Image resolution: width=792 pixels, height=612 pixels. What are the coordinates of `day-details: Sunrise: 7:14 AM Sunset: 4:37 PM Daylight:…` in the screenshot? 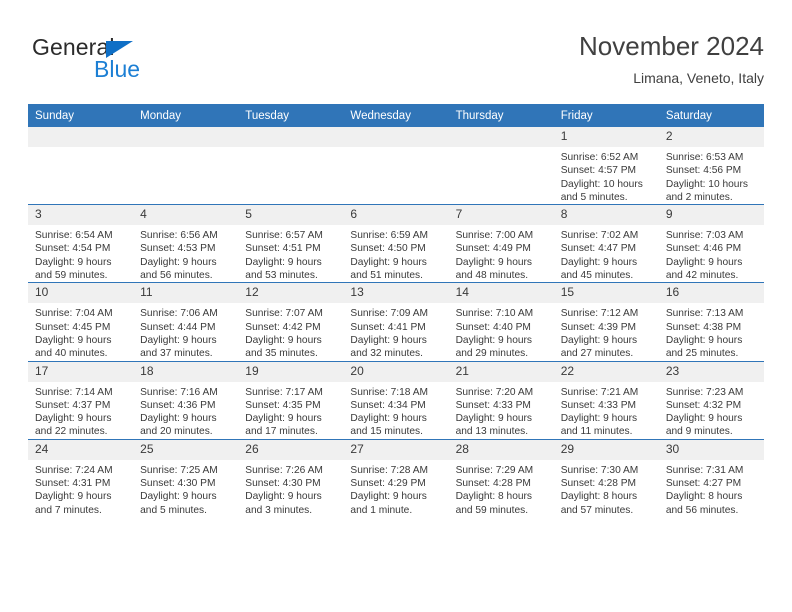 It's located at (80, 410).